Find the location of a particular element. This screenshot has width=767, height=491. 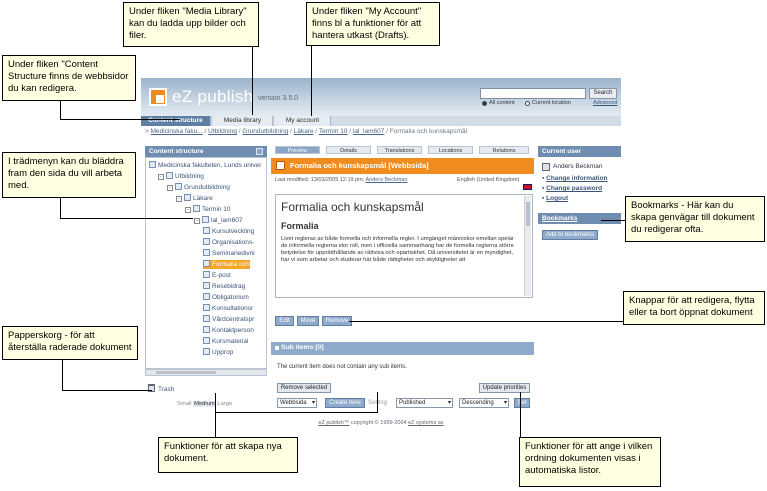

search-button: Search is located at coordinates (603, 93).